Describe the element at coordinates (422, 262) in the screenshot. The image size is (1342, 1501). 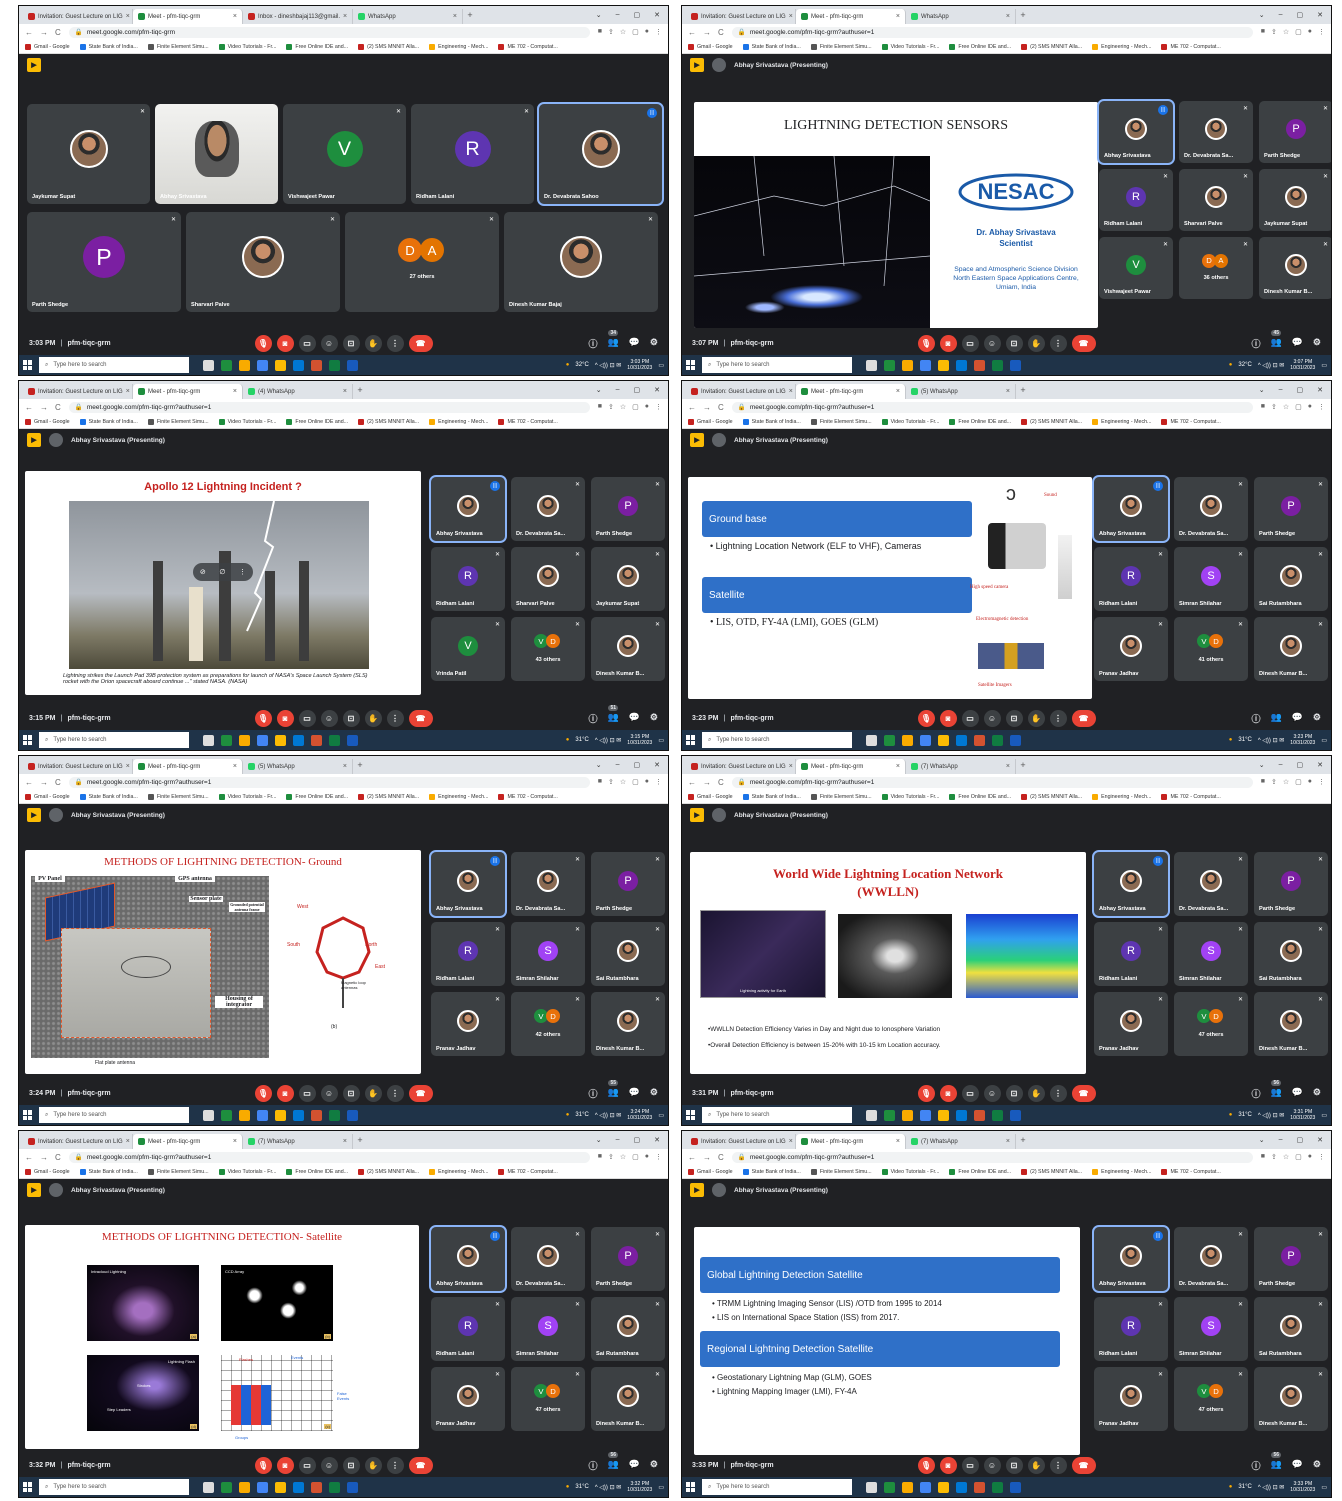
I see `participant-tile: D A 27 others ✕` at that location.